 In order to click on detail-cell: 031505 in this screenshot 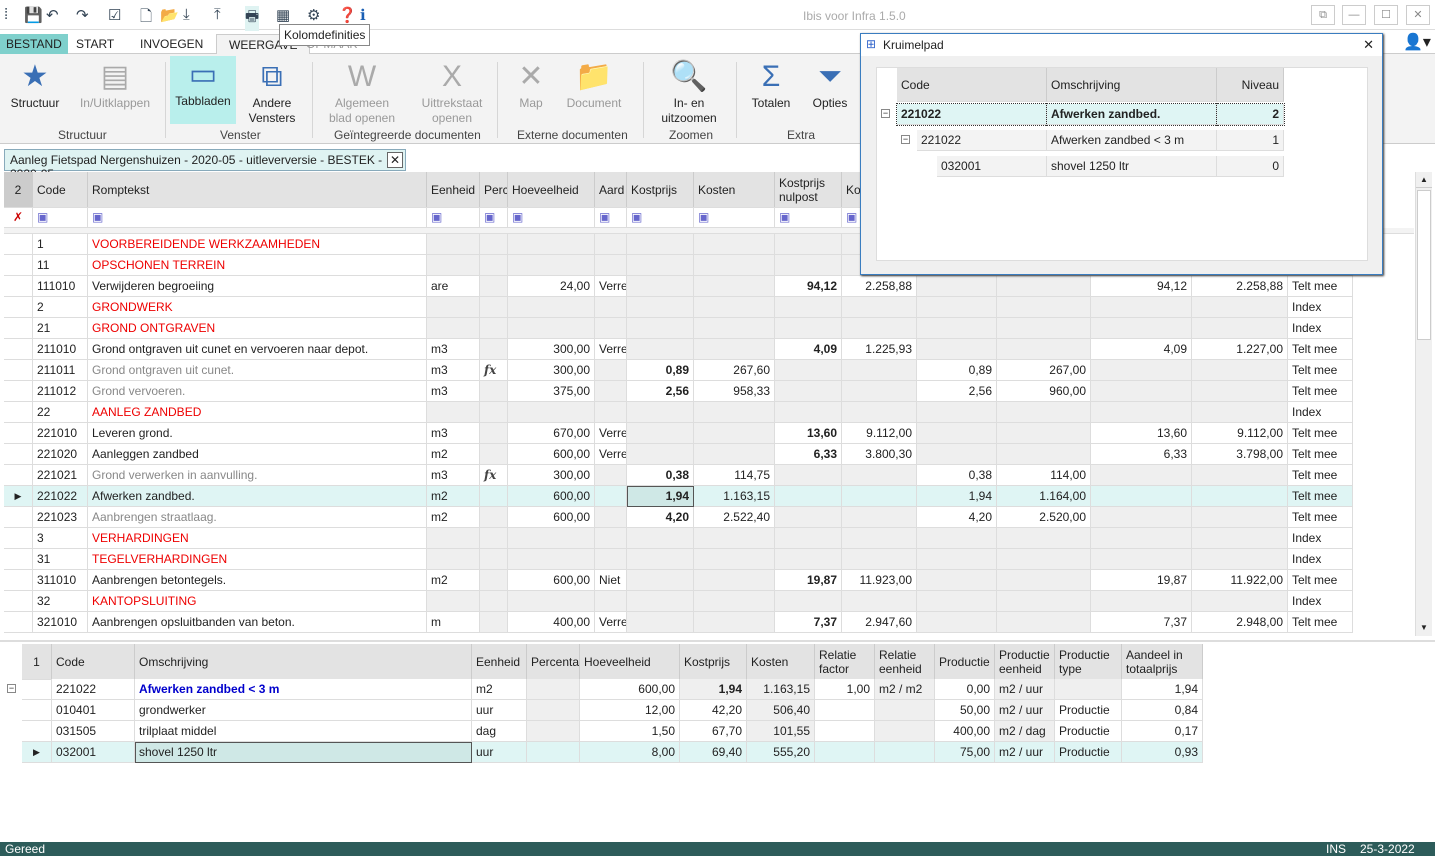, I will do `click(93, 731)`.